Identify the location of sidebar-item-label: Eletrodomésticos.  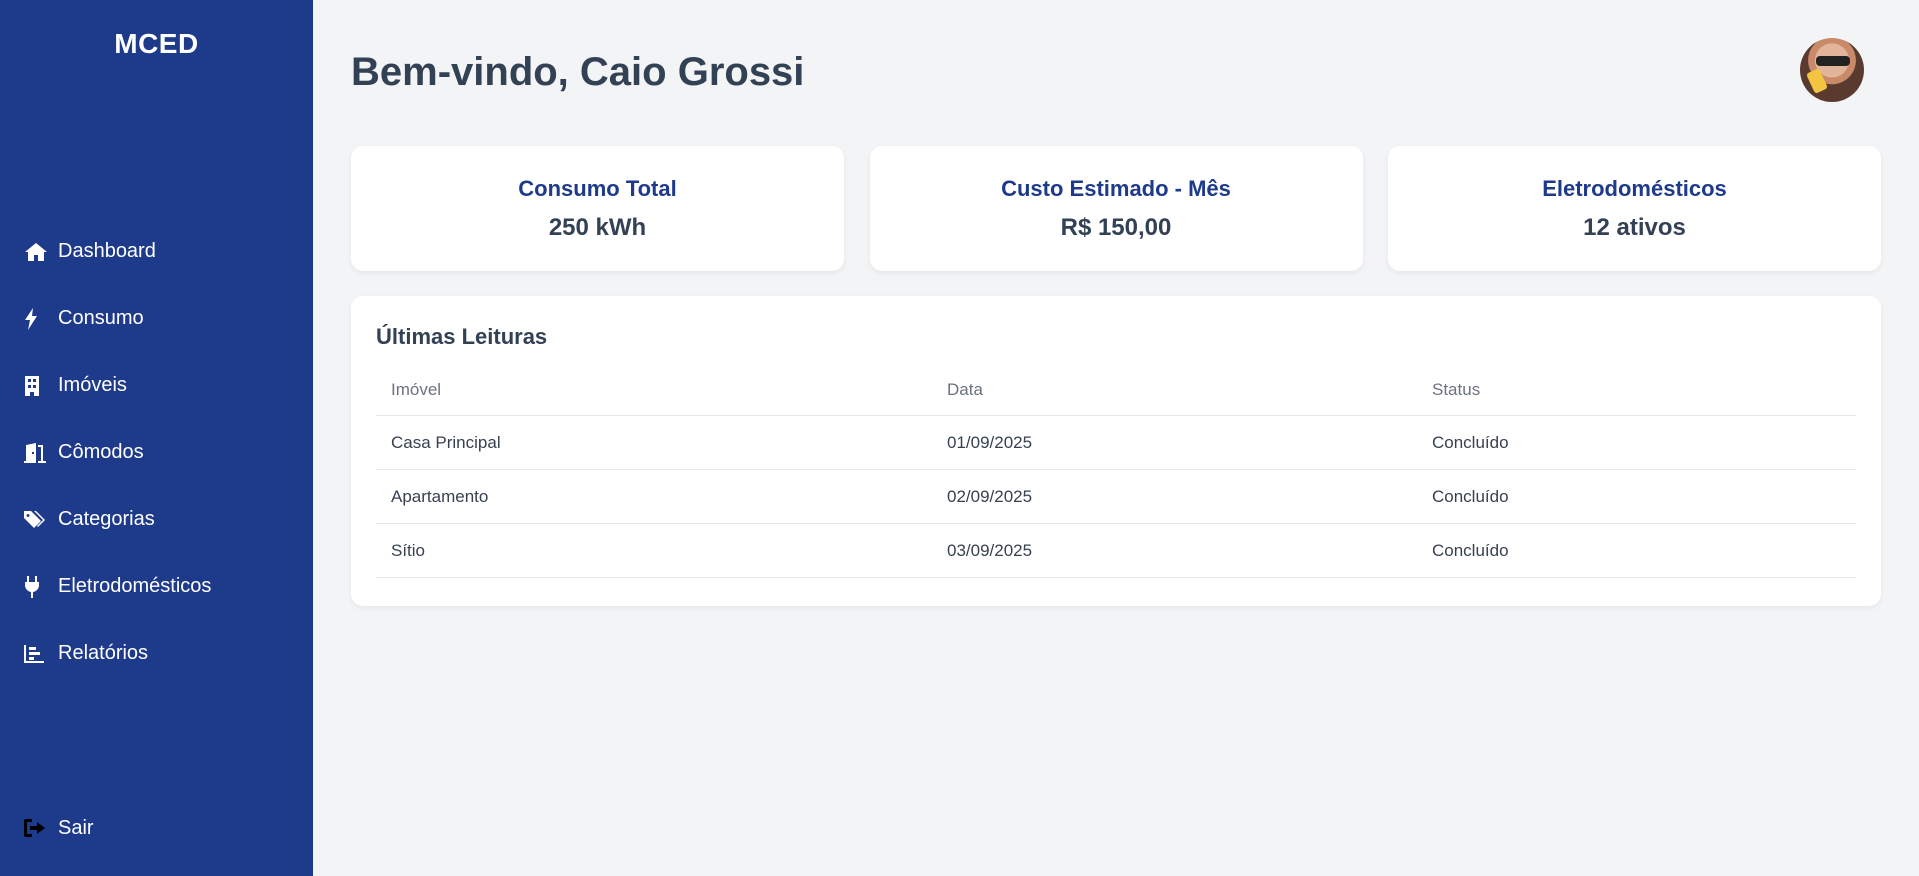
(135, 586).